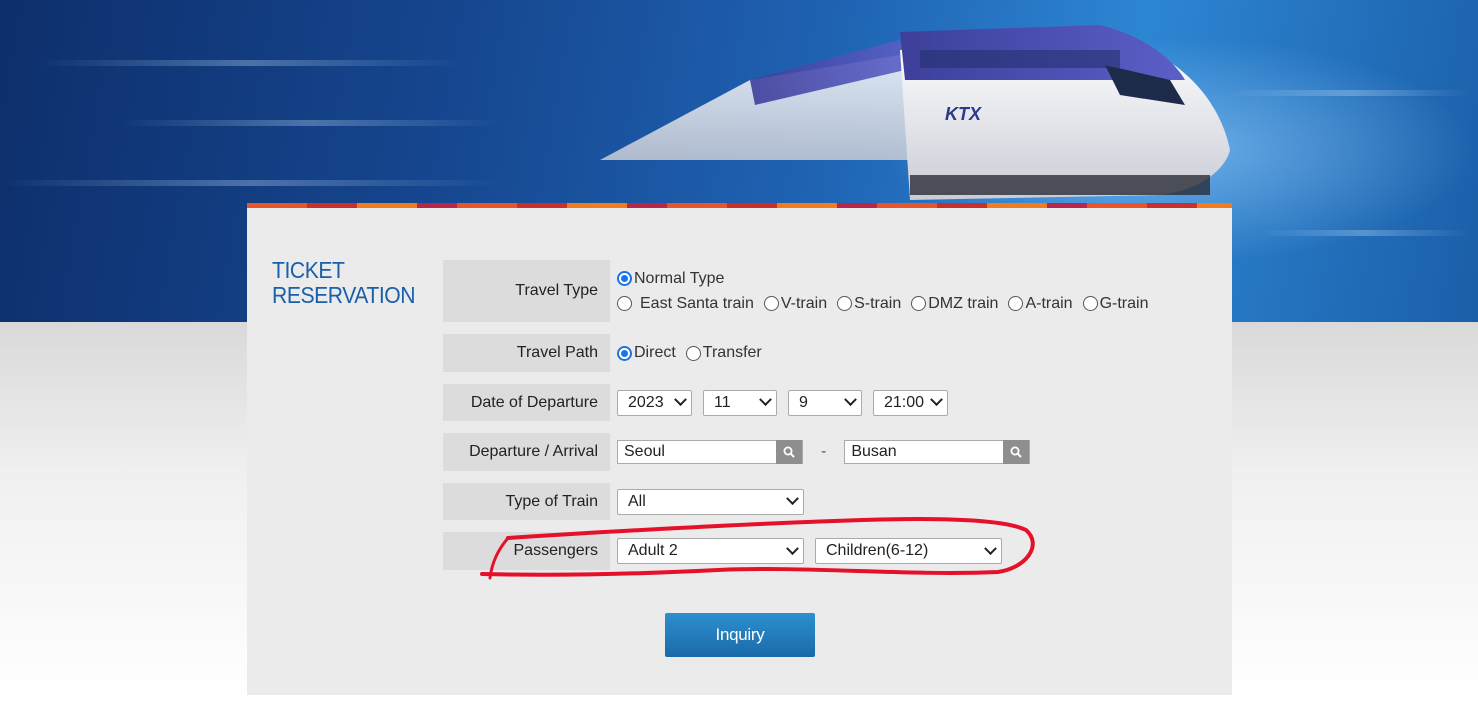  I want to click on section-title: TICKET RESERVATION, so click(345, 283).